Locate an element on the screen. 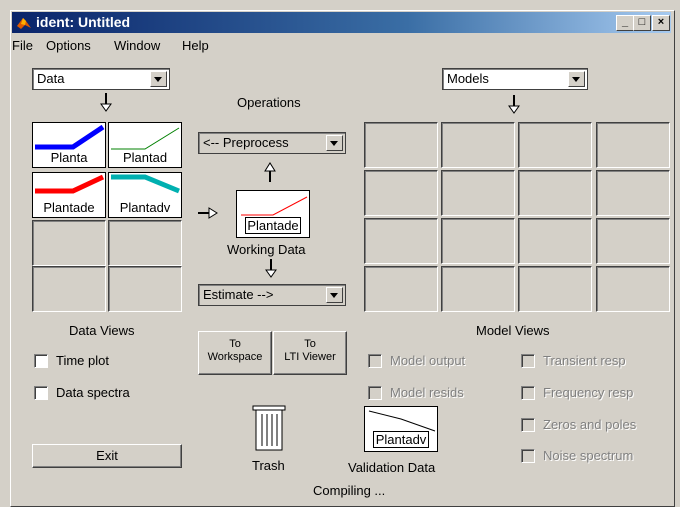 The image size is (680, 507). menu-help: Help is located at coordinates (195, 45).